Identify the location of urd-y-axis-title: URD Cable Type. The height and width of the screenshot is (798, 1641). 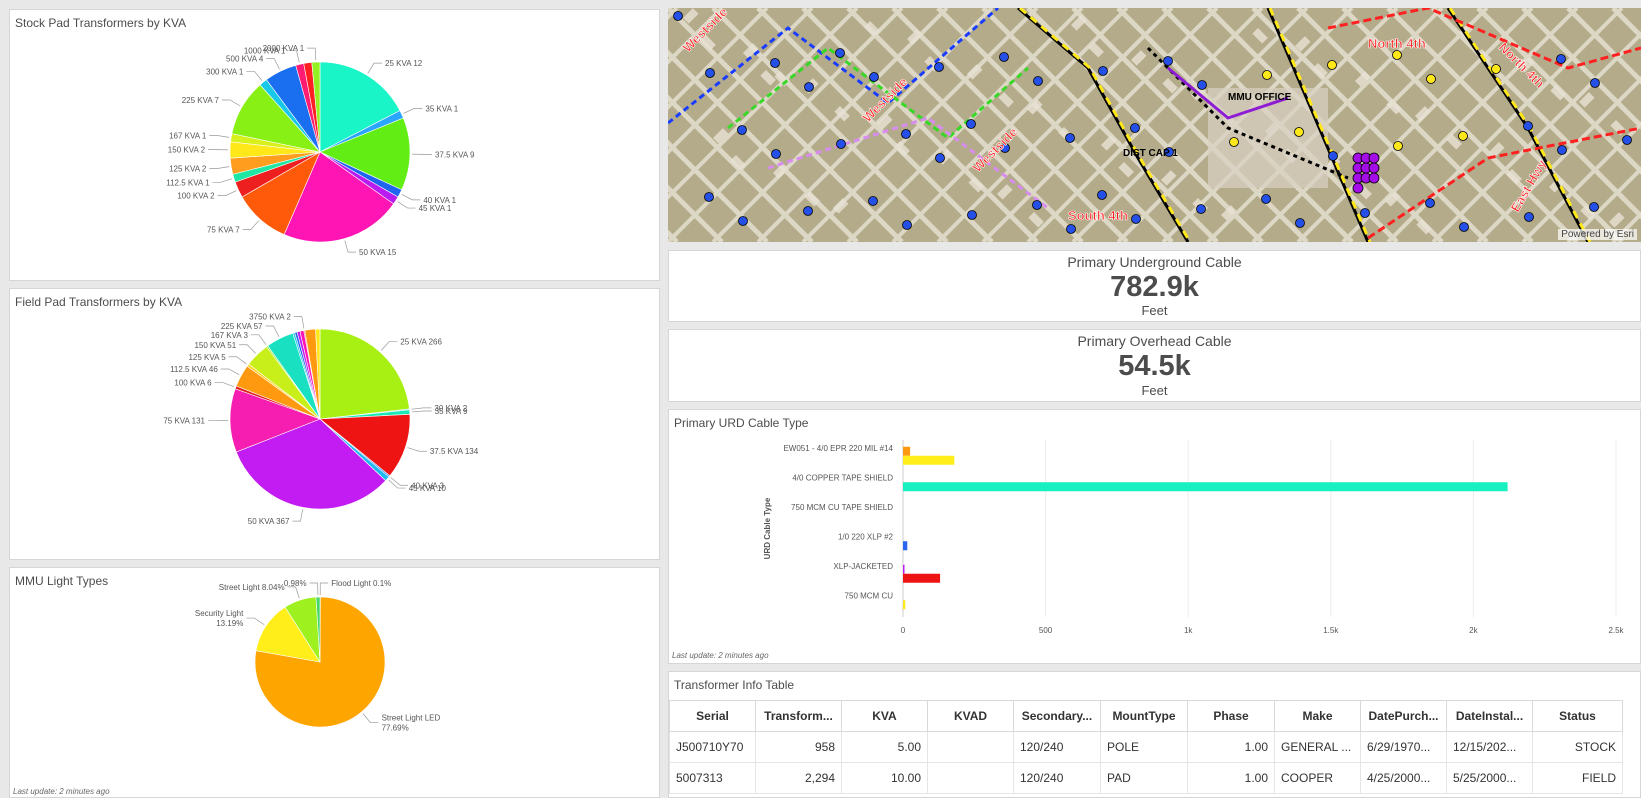
(767, 528).